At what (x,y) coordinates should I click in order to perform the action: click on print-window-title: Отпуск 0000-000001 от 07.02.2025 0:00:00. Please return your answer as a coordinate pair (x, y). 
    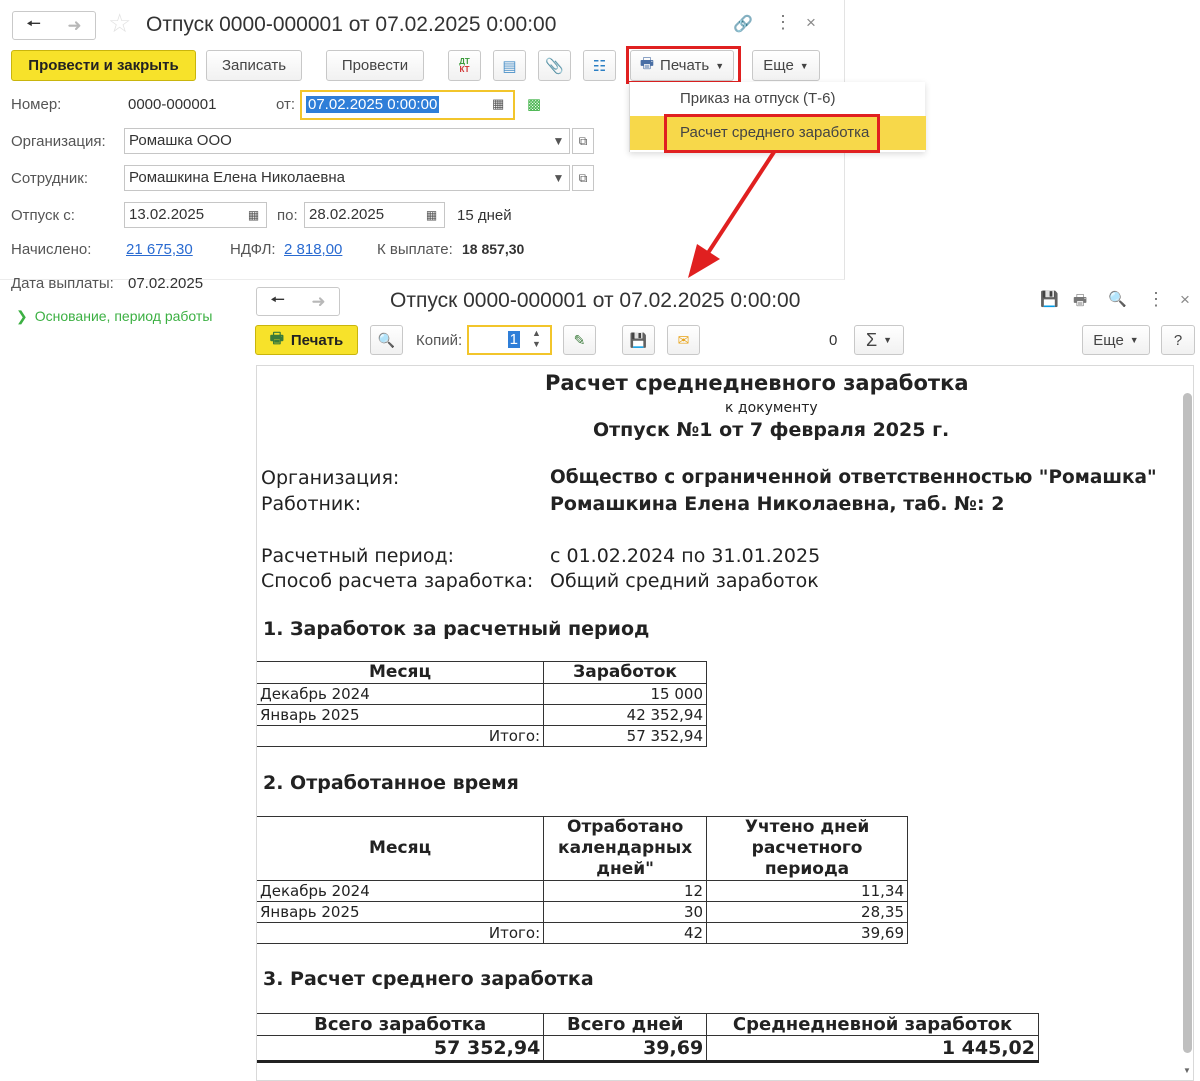
    Looking at the image, I should click on (595, 300).